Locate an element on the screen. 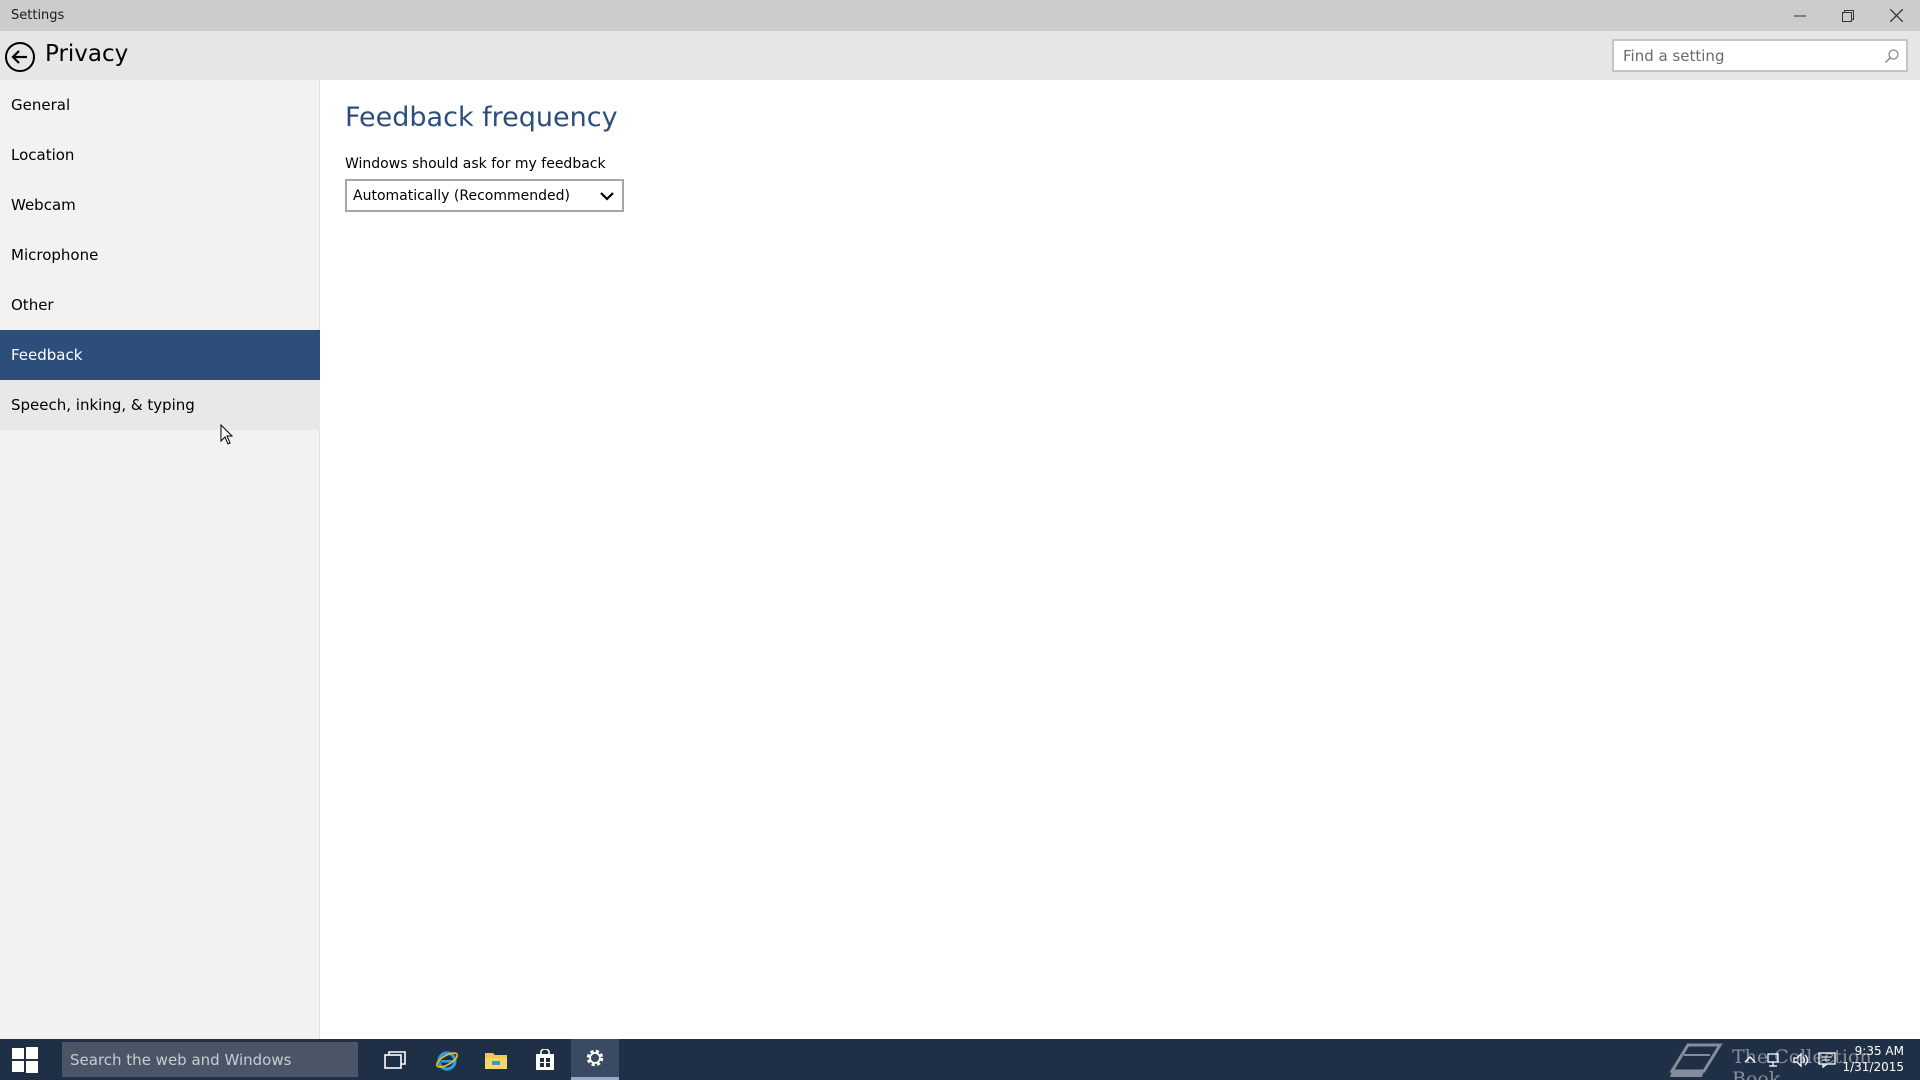 This screenshot has width=1920, height=1080. sidebar-item-other: Other is located at coordinates (160, 305).